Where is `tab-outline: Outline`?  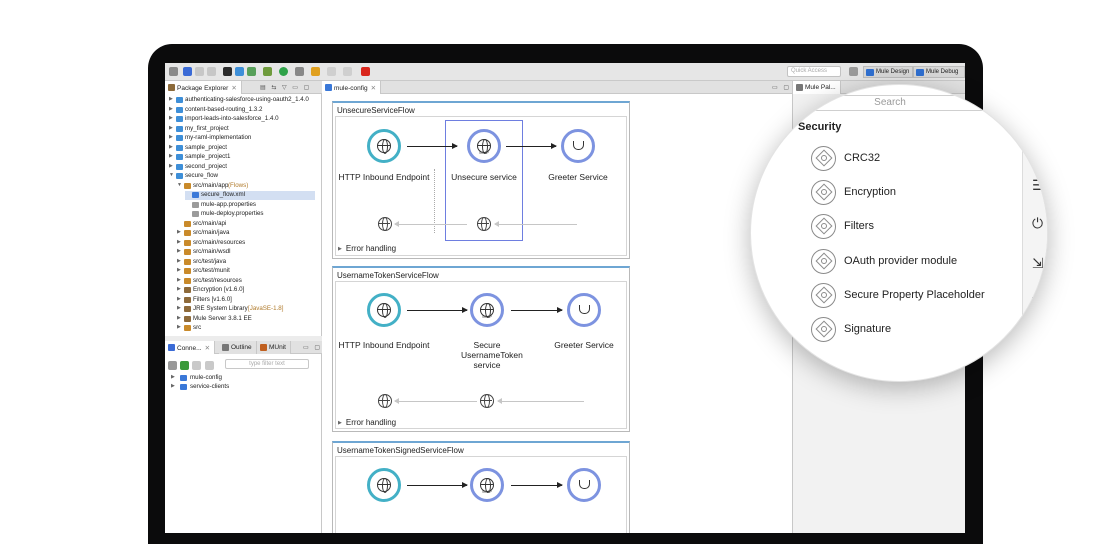
tab-outline: Outline is located at coordinates (238, 347).